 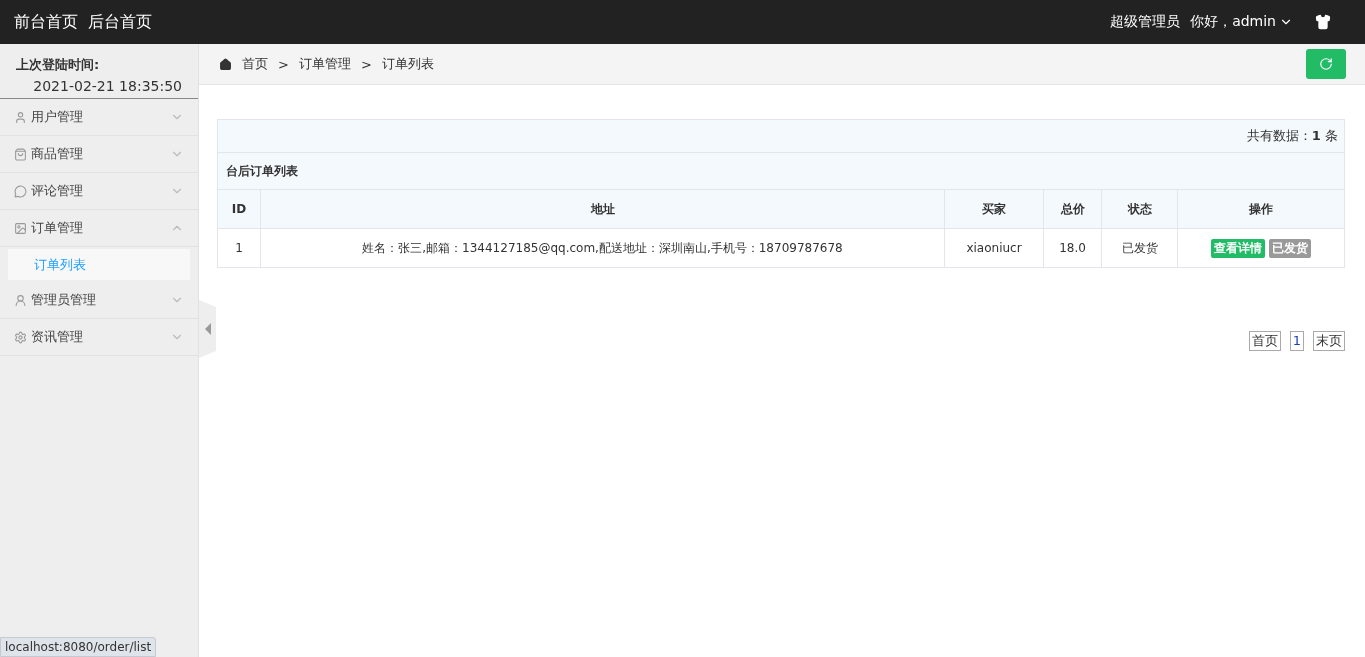 What do you see at coordinates (20, 337) in the screenshot?
I see `gear-icon` at bounding box center [20, 337].